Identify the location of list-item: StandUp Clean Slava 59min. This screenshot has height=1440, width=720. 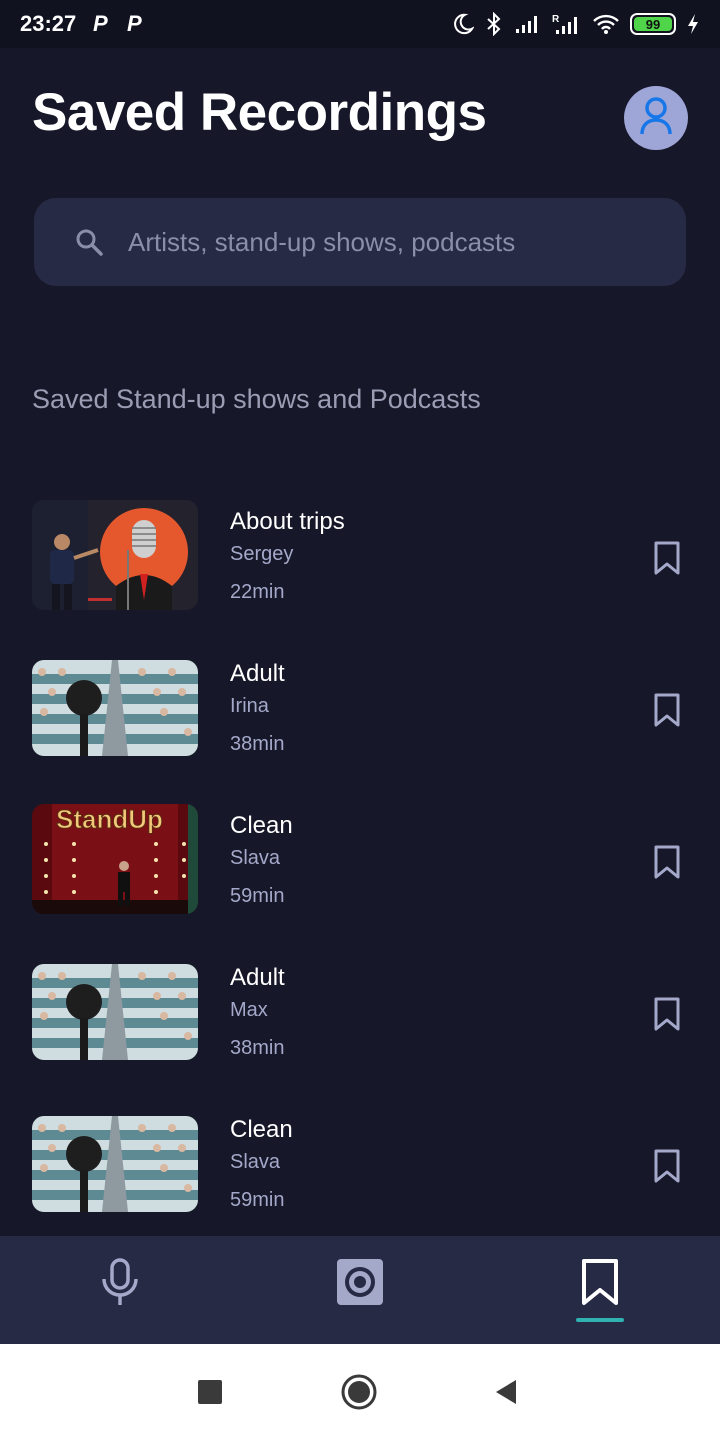
(360, 859).